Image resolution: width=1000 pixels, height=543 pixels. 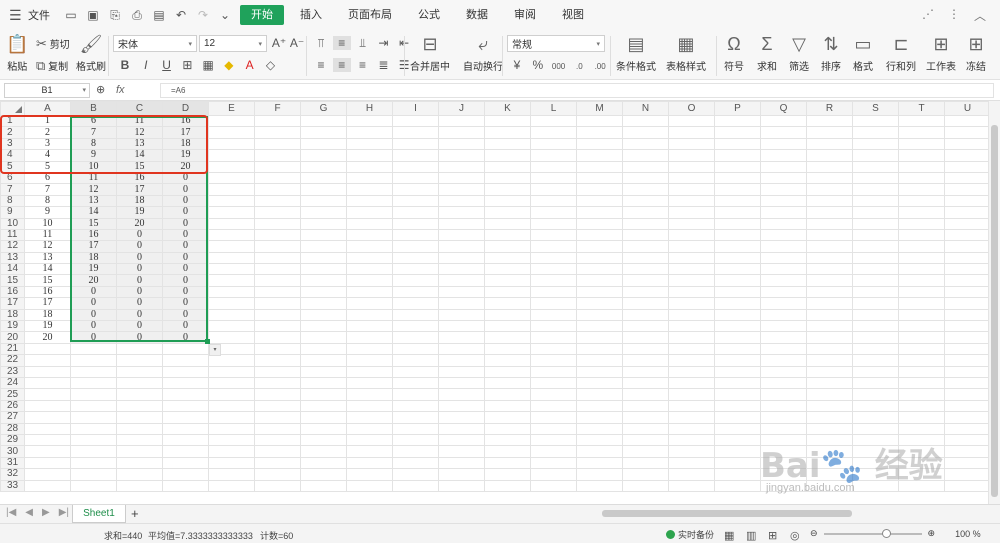 What do you see at coordinates (814, 533) in the screenshot?
I see `zoom-out-icon: ⊖` at bounding box center [814, 533].